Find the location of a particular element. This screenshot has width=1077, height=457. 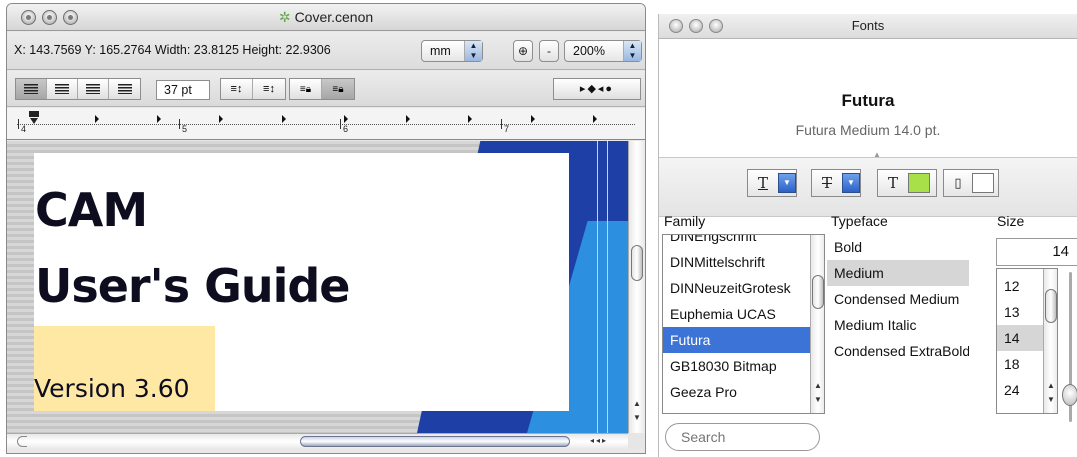

typeface-item: Bold is located at coordinates (898, 247).